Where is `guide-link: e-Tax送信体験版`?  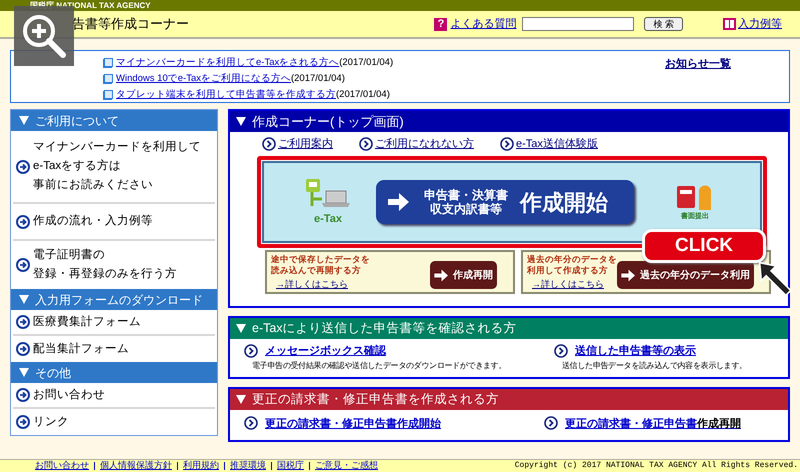 guide-link: e-Tax送信体験版 is located at coordinates (557, 144).